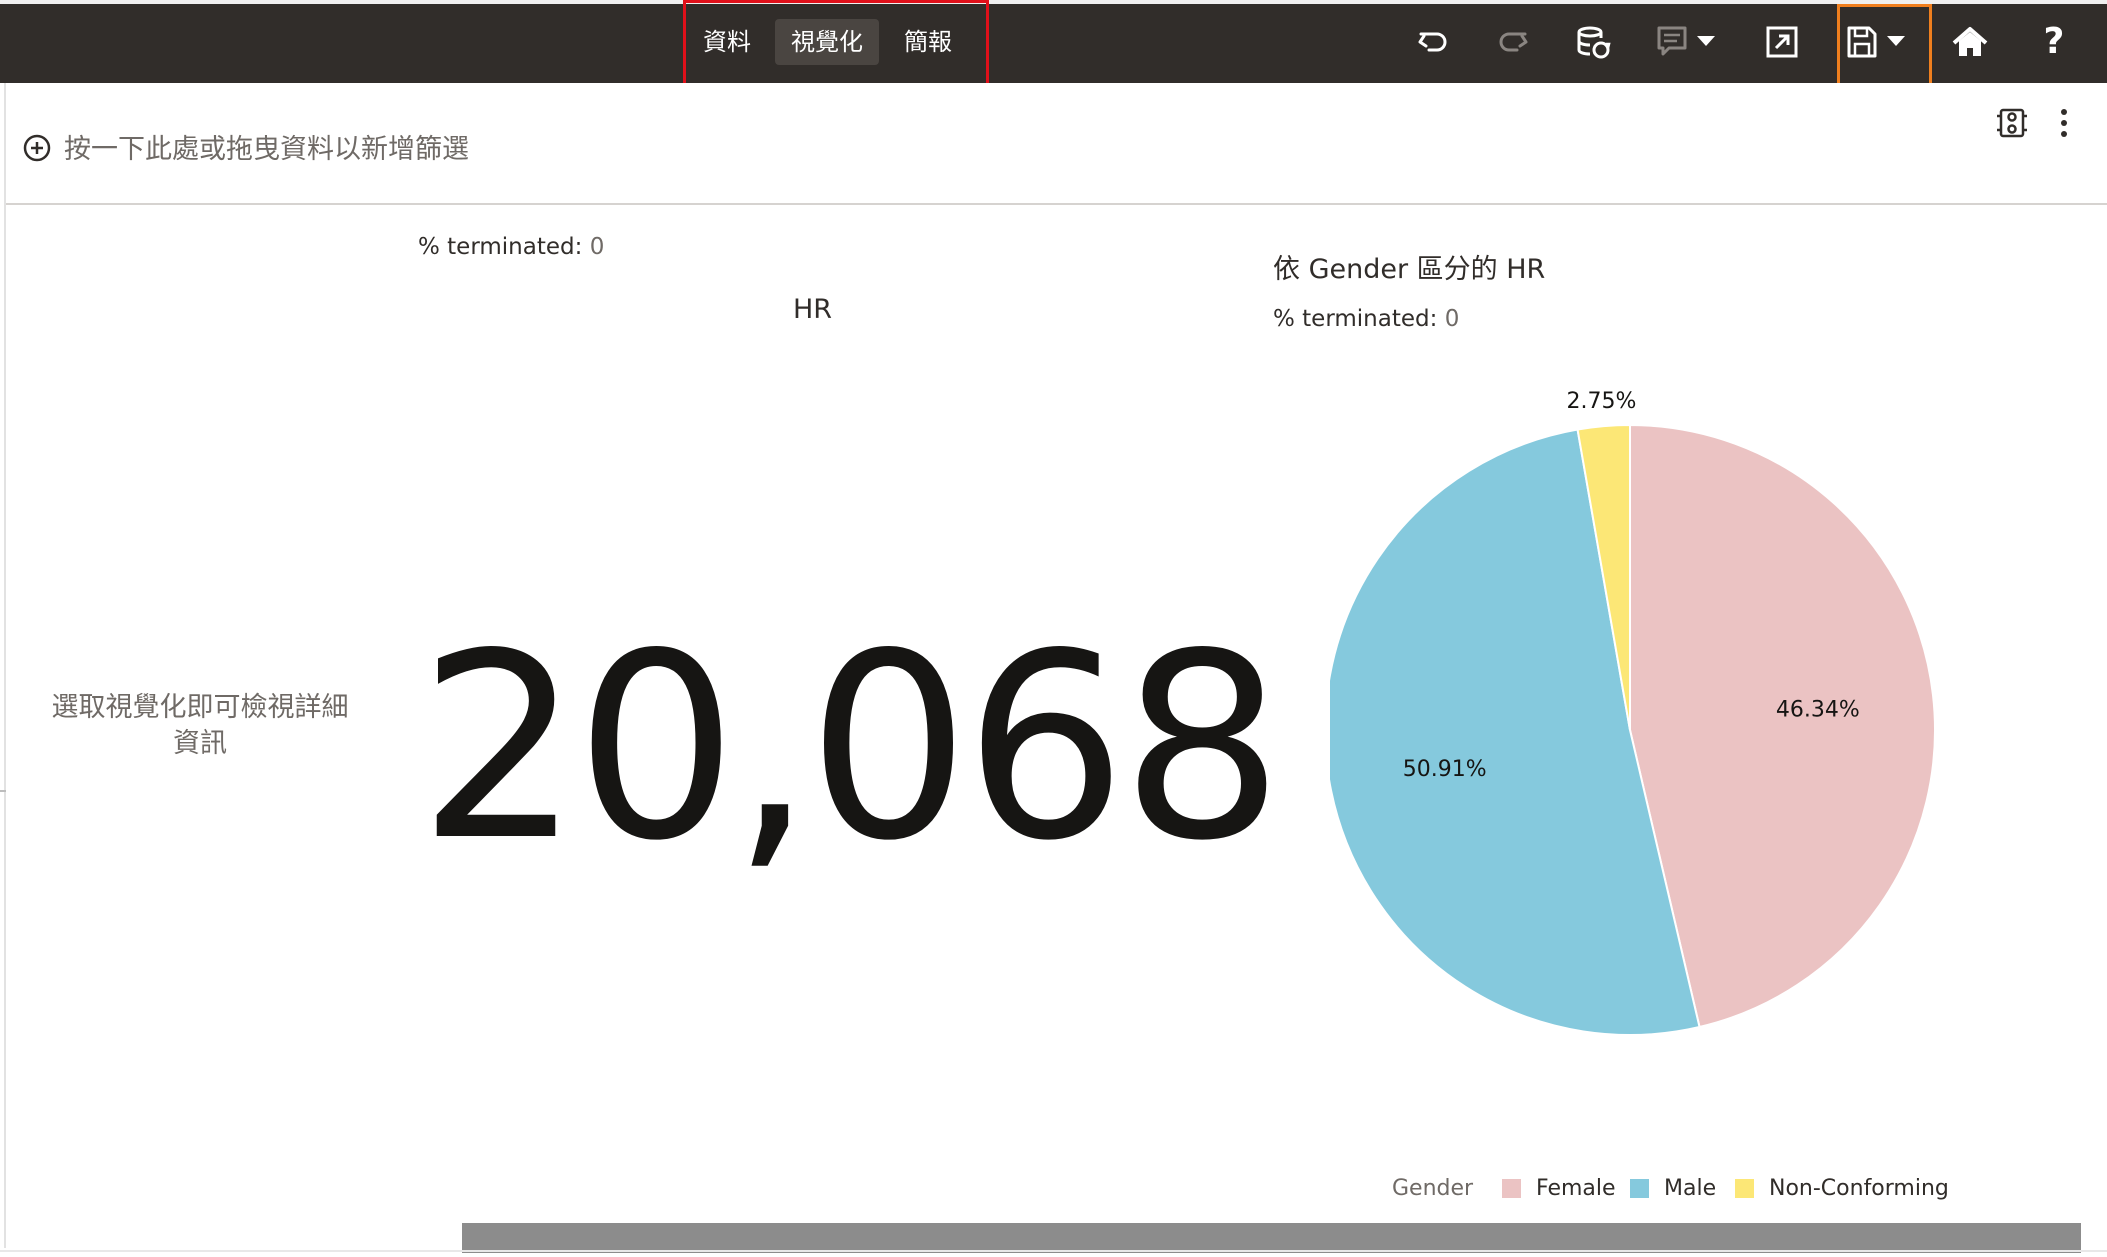 The image size is (2107, 1257). I want to click on comment-icon, so click(1687, 42).